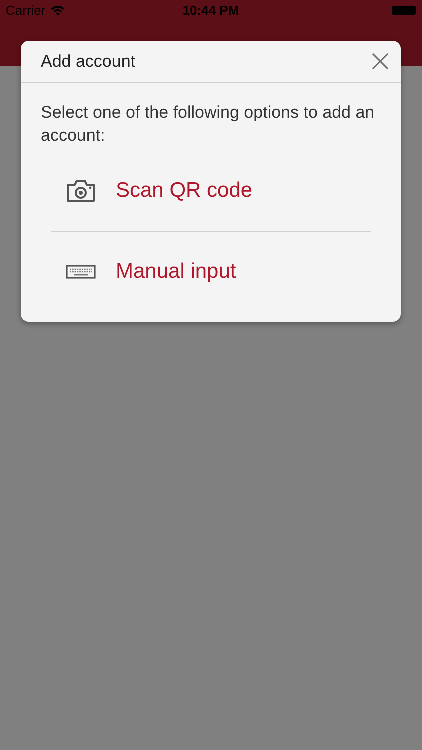 The width and height of the screenshot is (422, 750). Describe the element at coordinates (380, 61) in the screenshot. I see `close-icon` at that location.